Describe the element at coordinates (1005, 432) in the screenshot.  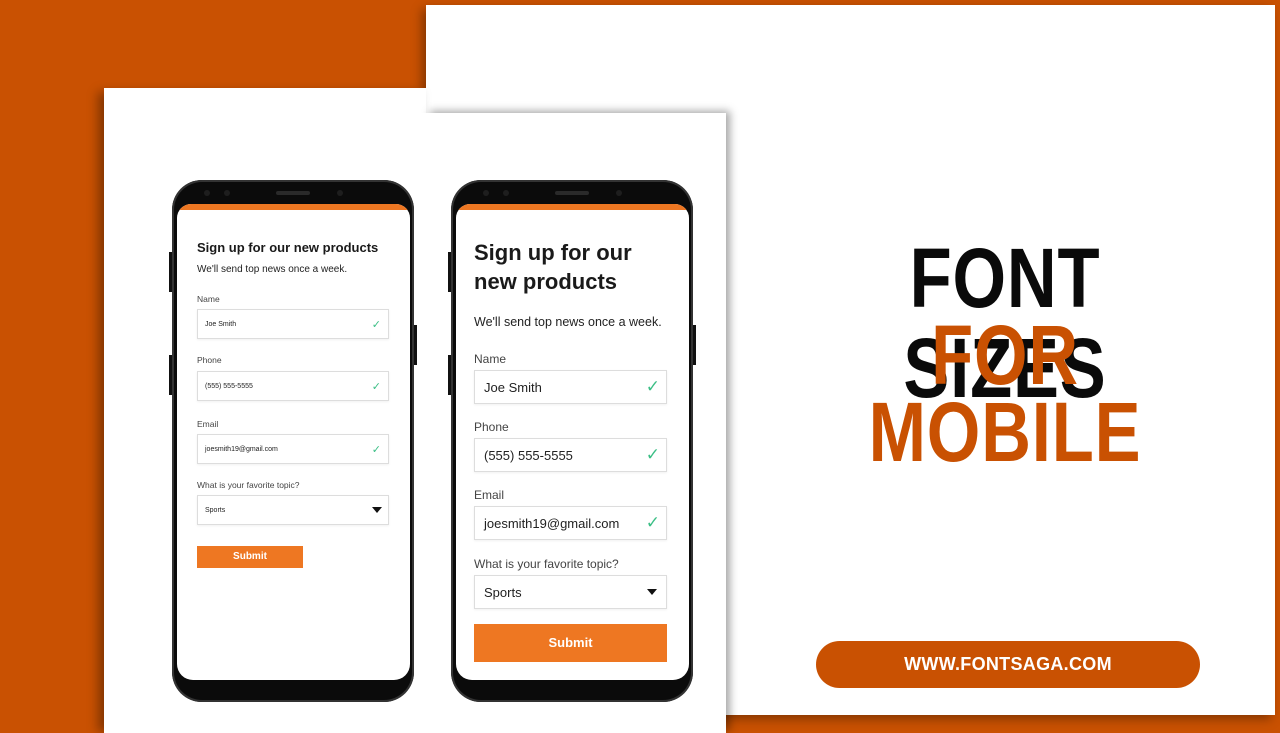
I see `headline-line-3: MOBILE` at that location.